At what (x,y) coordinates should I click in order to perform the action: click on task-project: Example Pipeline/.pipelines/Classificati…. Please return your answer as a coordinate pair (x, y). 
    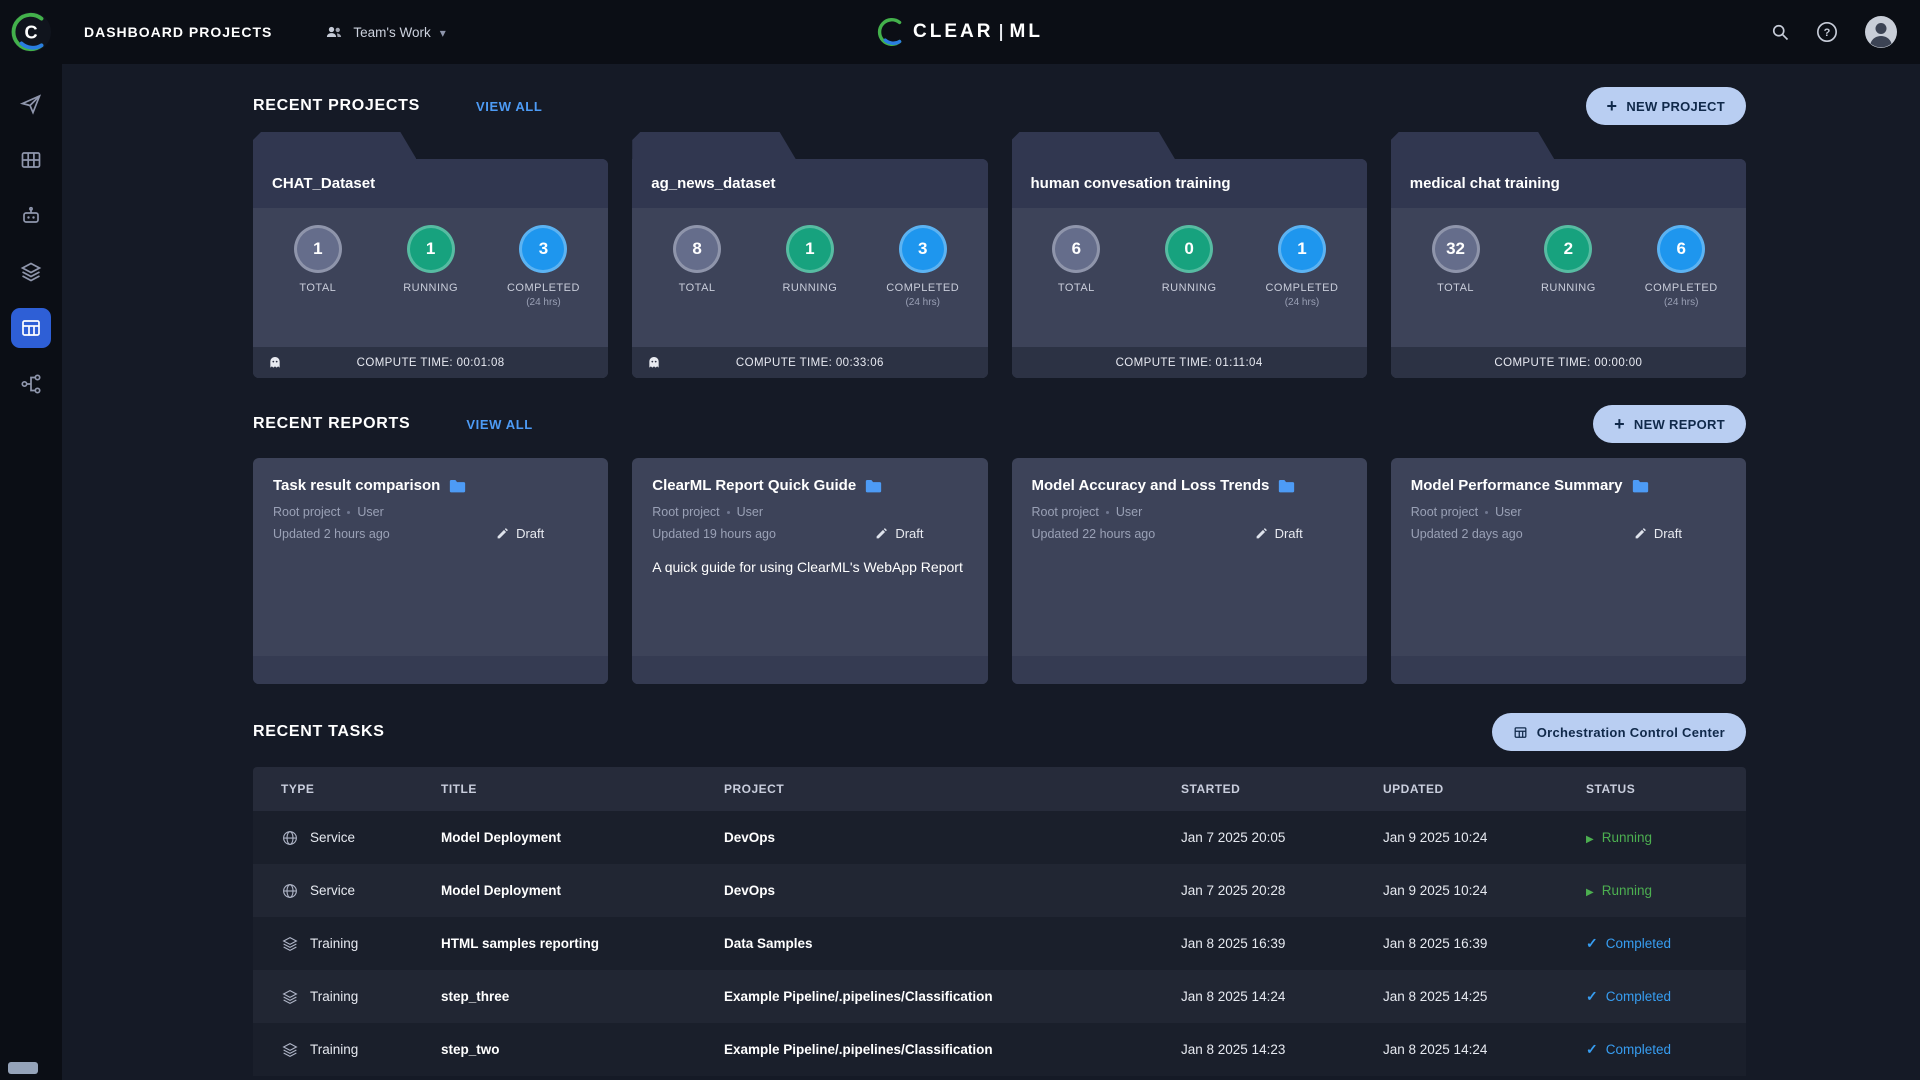
    Looking at the image, I should click on (858, 1049).